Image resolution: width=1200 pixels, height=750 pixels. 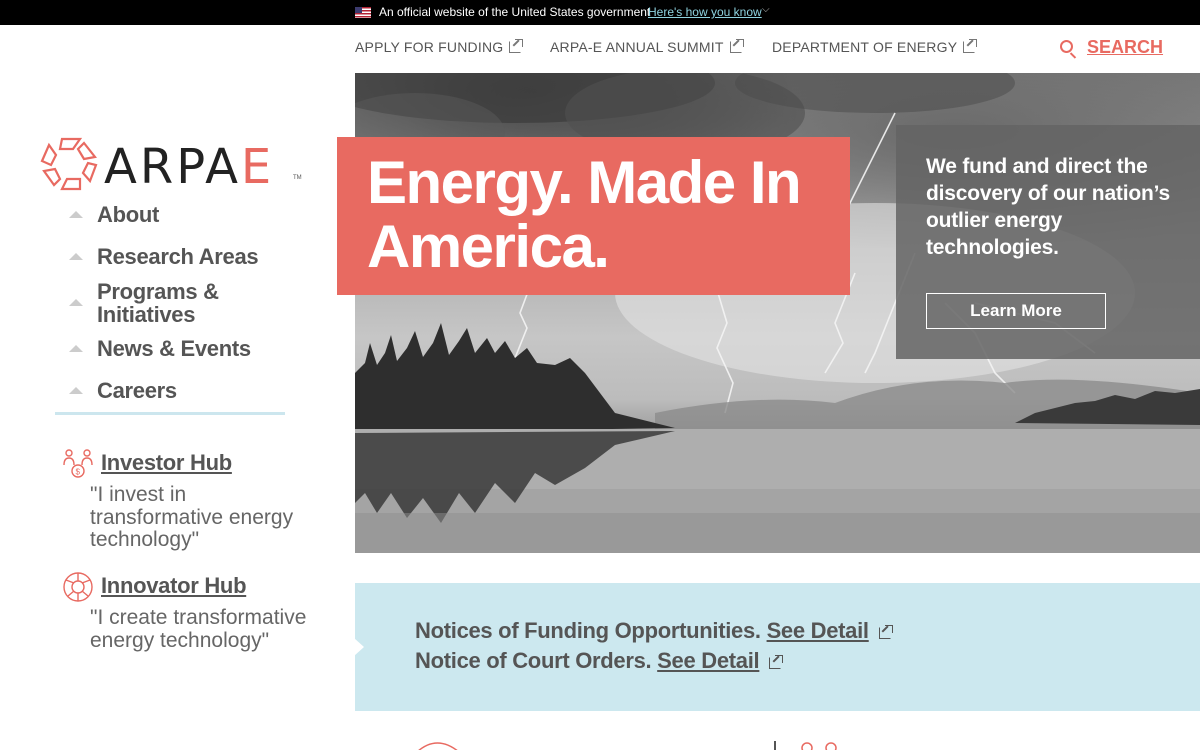 What do you see at coordinates (865, 47) in the screenshot?
I see `department-of-energy-label: DEPARTMENT OF ENERGY` at bounding box center [865, 47].